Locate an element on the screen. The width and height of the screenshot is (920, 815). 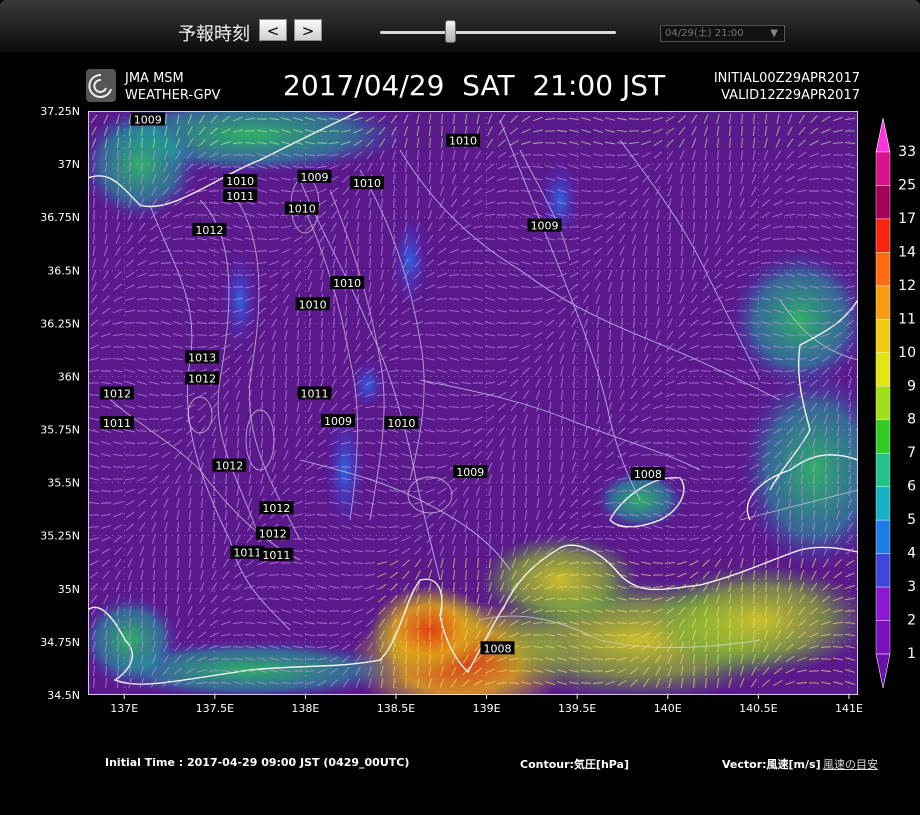
colorbar-tick-label: 4 is located at coordinates (911, 554).